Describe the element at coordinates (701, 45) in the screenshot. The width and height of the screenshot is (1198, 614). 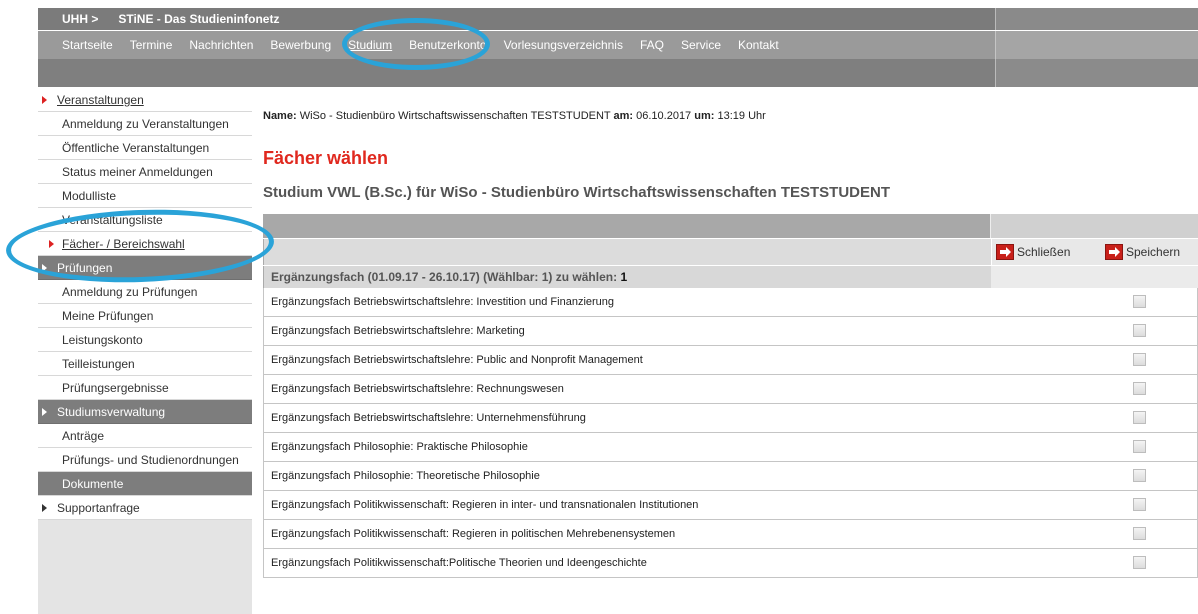
I see `nav-service: Service` at that location.